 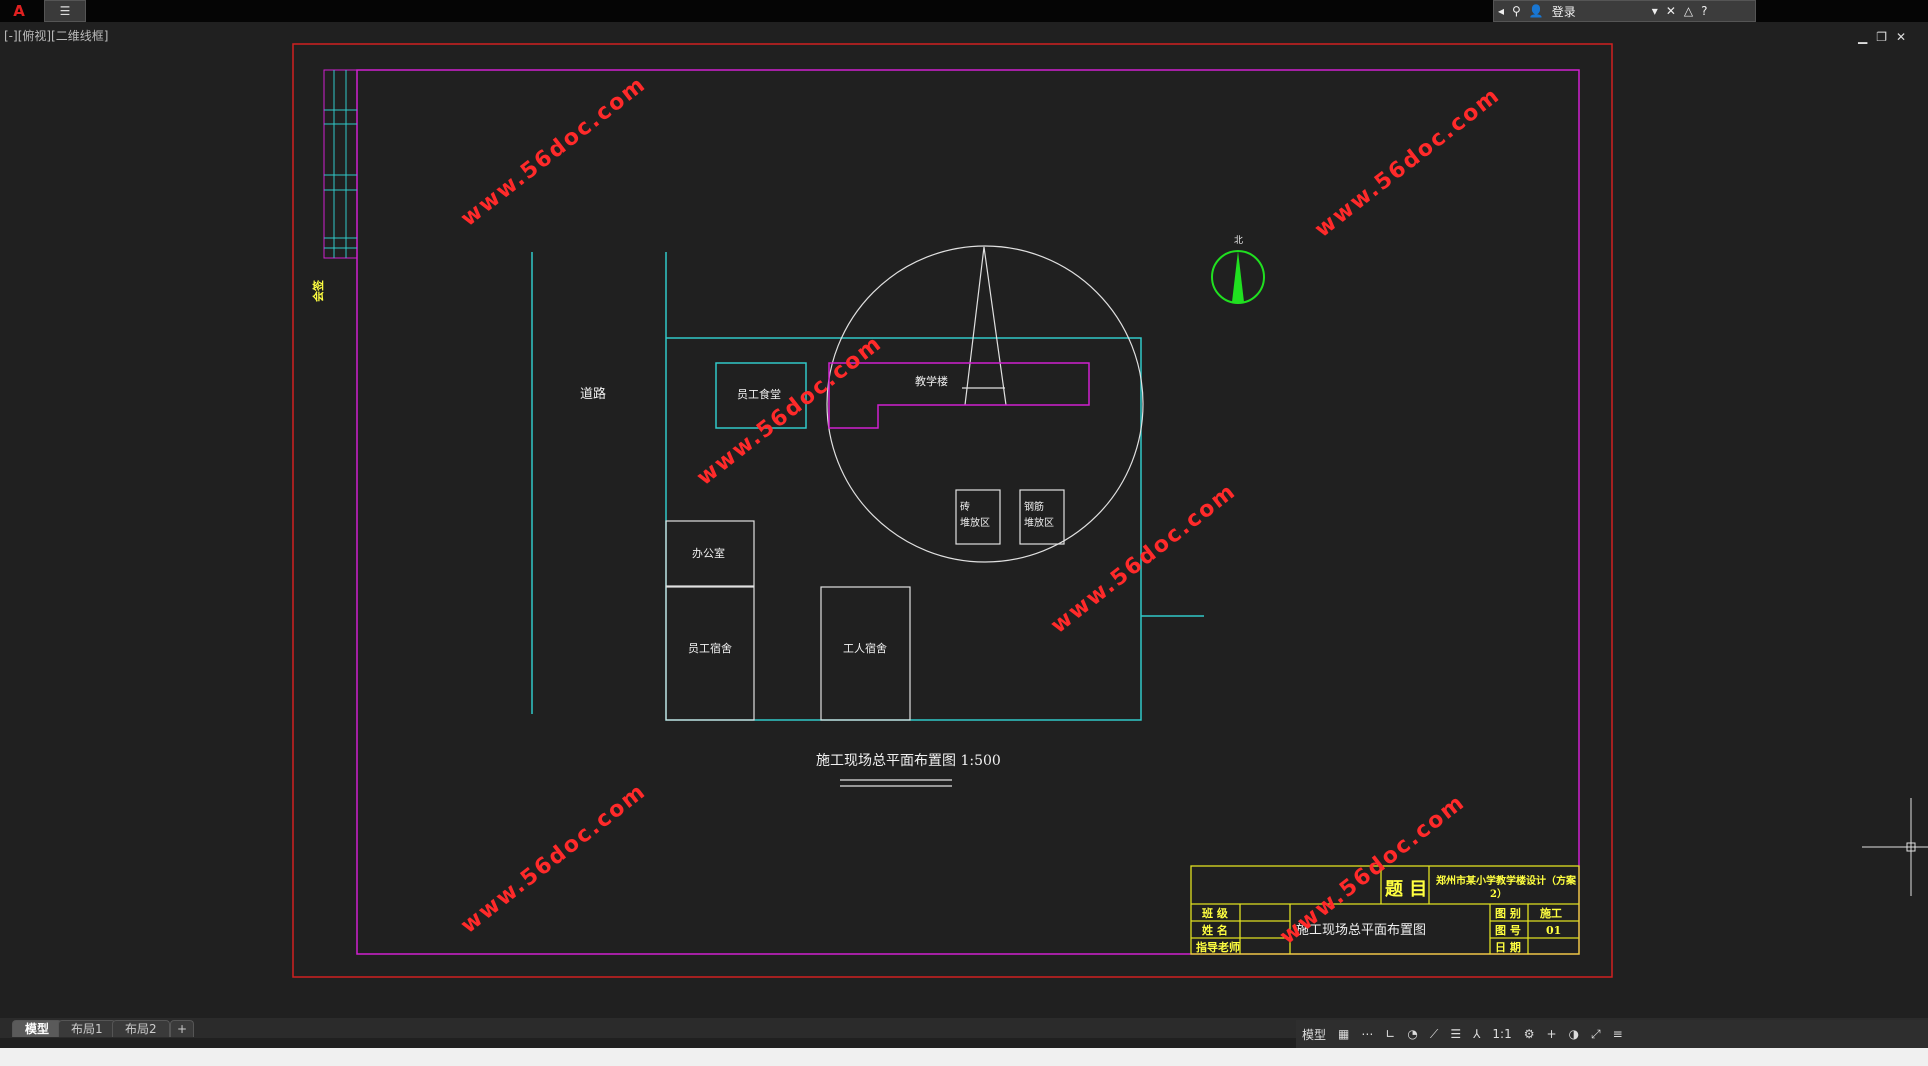 What do you see at coordinates (1476, 1034) in the screenshot?
I see `annotation-icon: ⅄` at bounding box center [1476, 1034].